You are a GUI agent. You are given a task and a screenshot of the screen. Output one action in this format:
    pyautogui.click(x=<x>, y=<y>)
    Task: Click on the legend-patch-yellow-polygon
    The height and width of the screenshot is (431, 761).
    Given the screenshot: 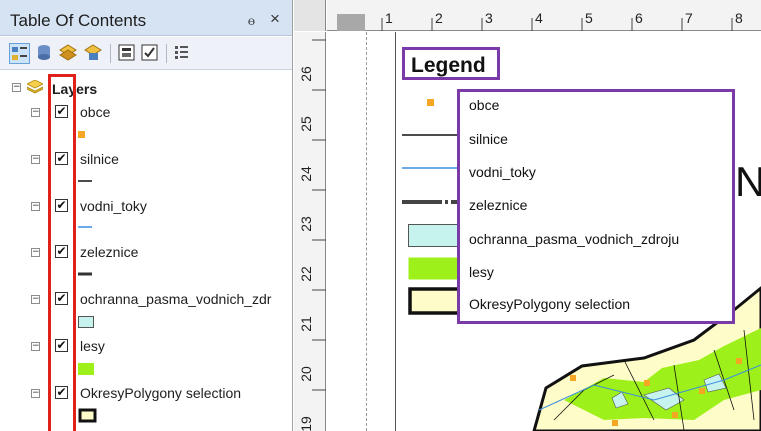 What is the action you would take?
    pyautogui.click(x=435, y=301)
    